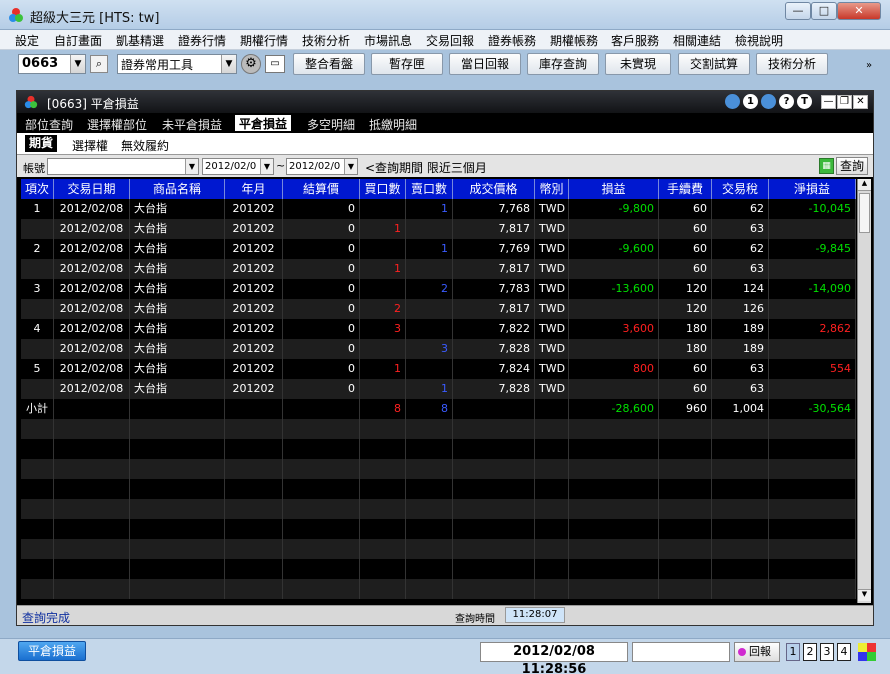 Image resolution: width=890 pixels, height=674 pixels. What do you see at coordinates (407, 64) in the screenshot?
I see `temp-storage-button: 暫存匣` at bounding box center [407, 64].